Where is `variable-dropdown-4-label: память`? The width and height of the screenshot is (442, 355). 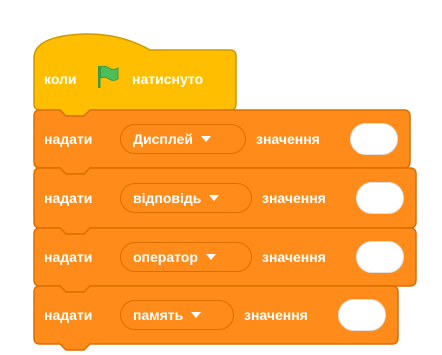 variable-dropdown-4-label: память is located at coordinates (158, 315).